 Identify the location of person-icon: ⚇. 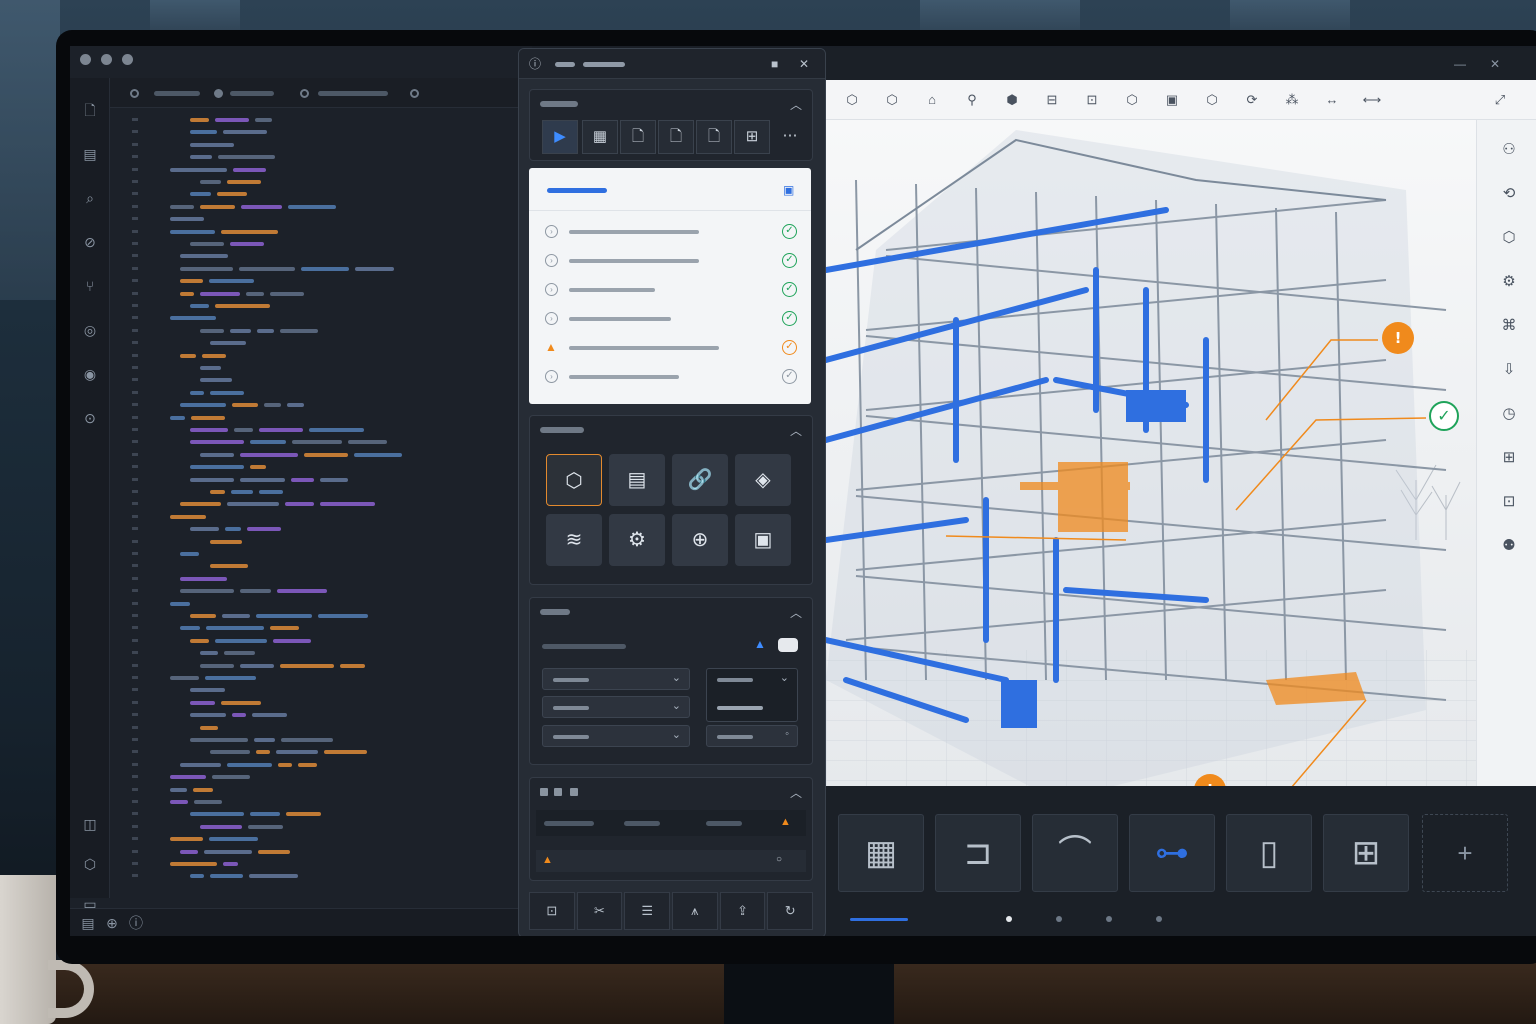
(1509, 150).